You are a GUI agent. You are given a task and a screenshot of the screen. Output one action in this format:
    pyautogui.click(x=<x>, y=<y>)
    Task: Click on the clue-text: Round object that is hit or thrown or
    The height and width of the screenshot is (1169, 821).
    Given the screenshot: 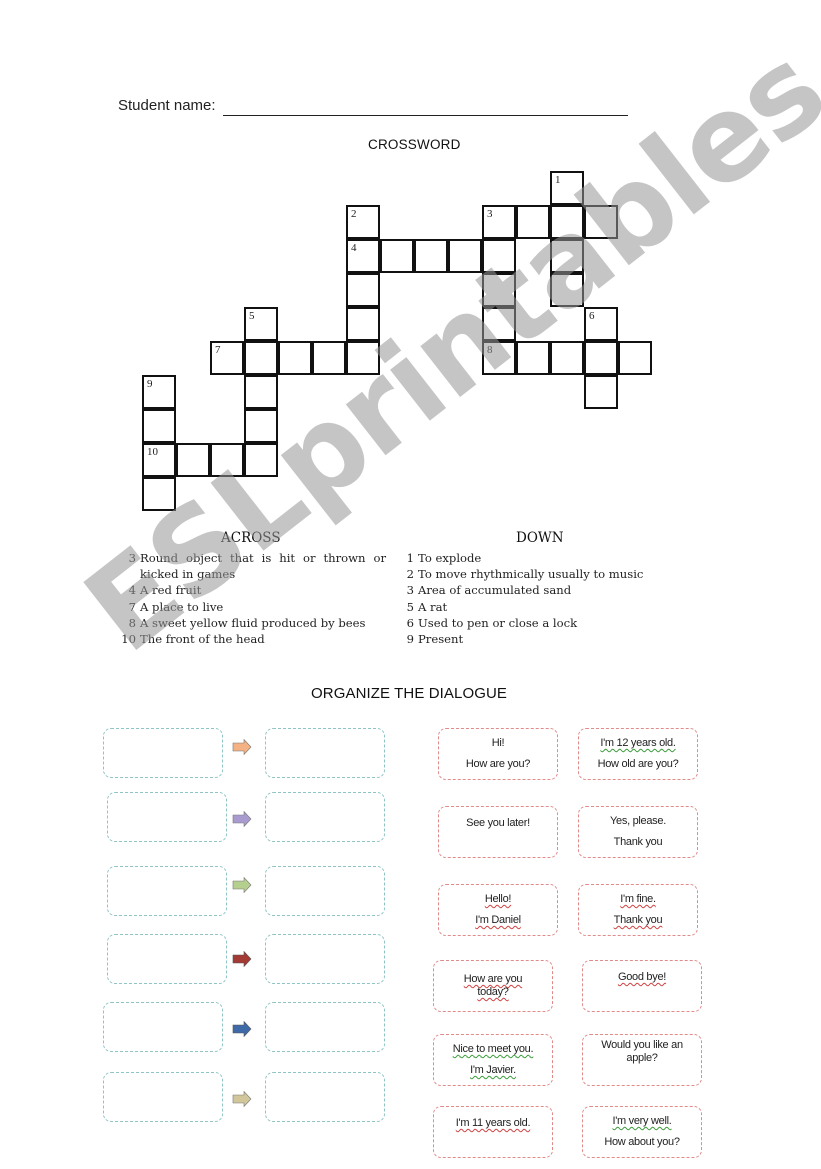 What is the action you would take?
    pyautogui.click(x=263, y=558)
    